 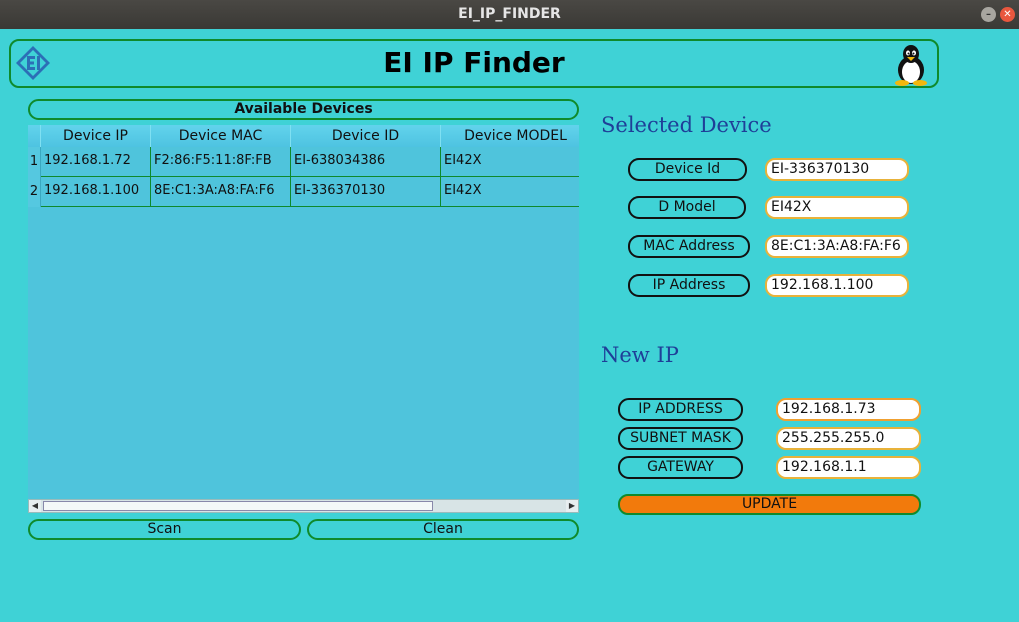 I want to click on scroll-right-icon: ▶, so click(x=572, y=506).